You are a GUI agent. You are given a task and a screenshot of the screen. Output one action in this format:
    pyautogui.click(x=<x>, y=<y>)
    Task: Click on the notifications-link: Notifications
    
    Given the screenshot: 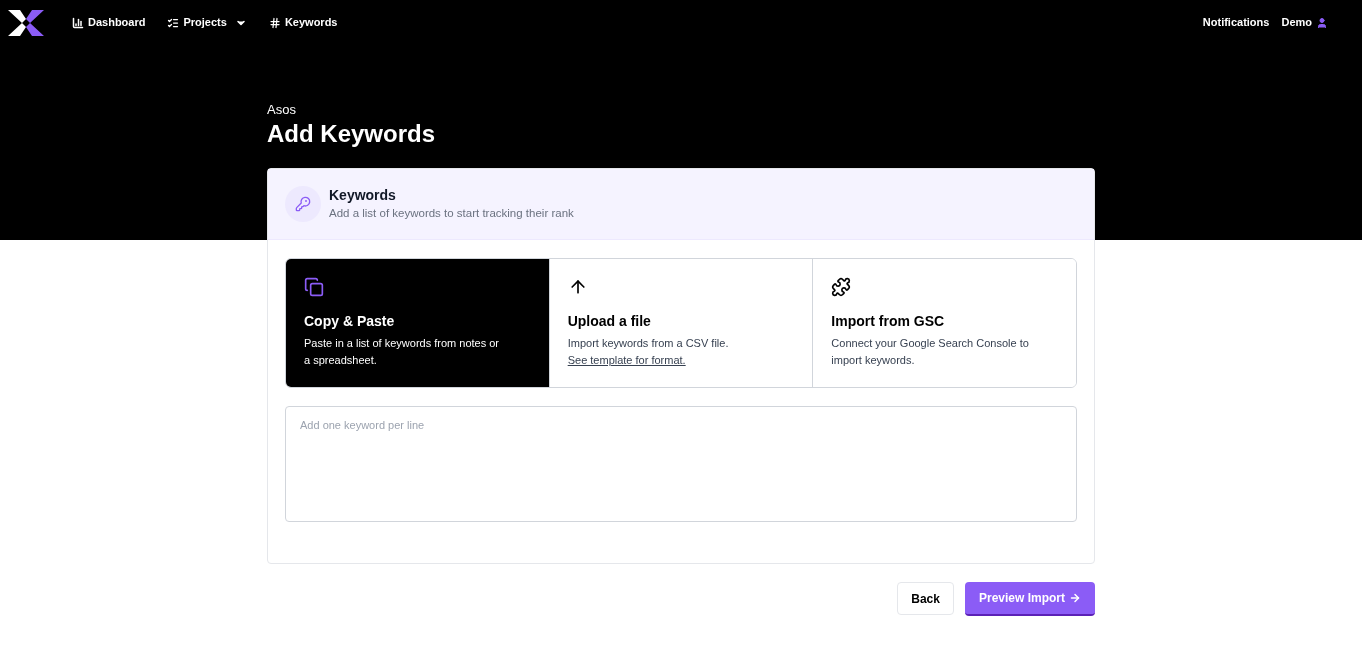 What is the action you would take?
    pyautogui.click(x=1236, y=22)
    